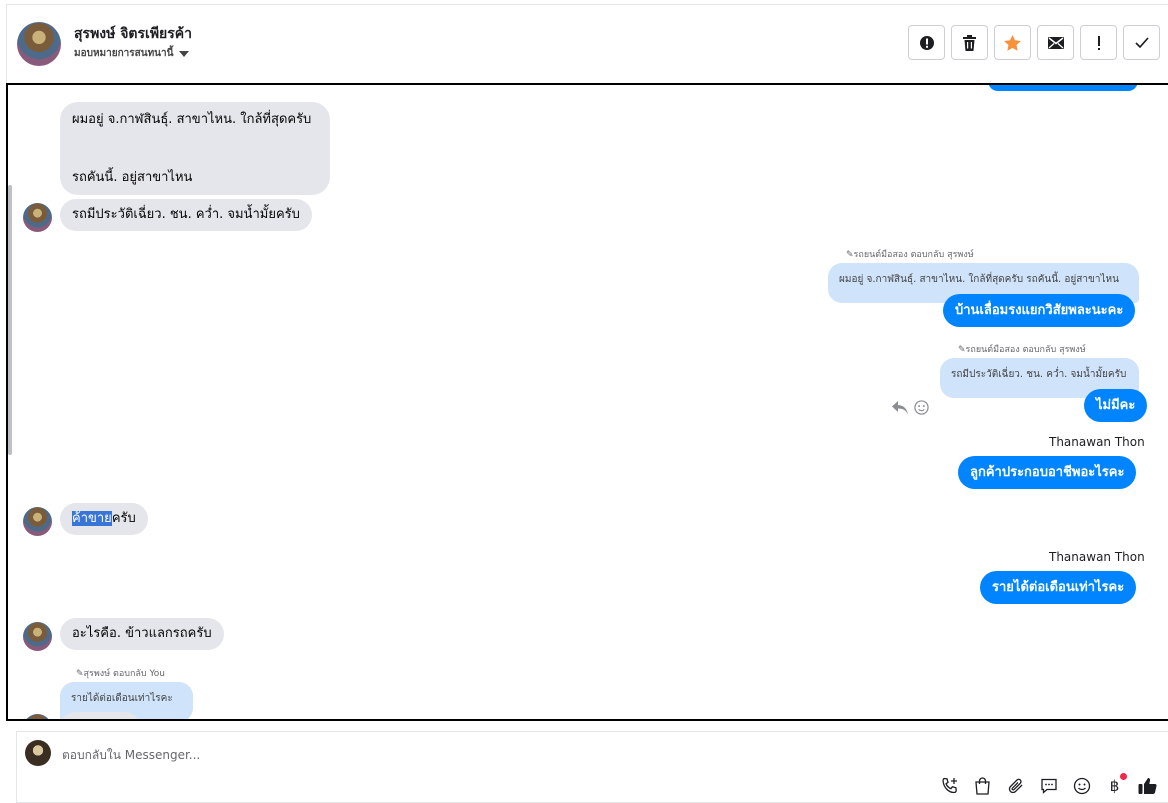 The image size is (1168, 803). I want to click on incoming-message-bubble: ค้าขายครับ, so click(104, 519).